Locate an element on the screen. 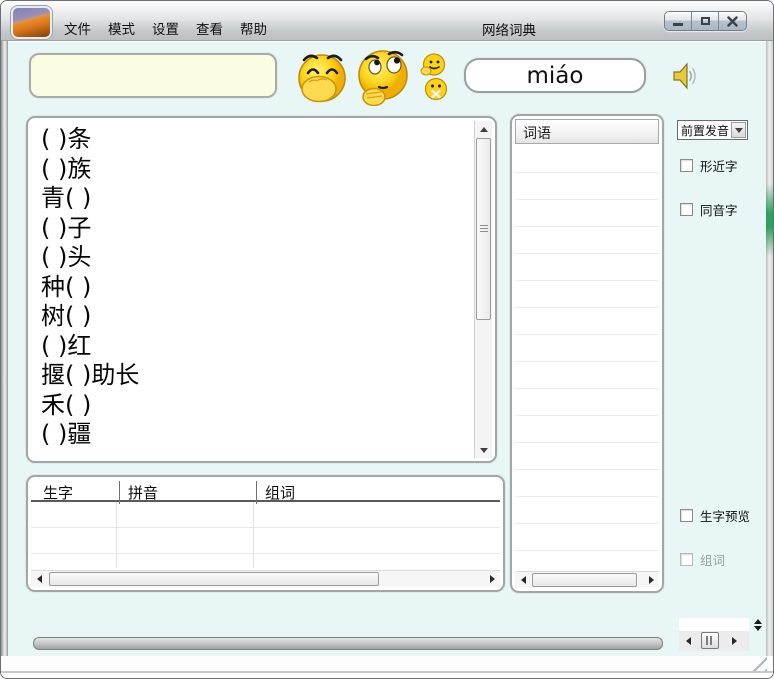  close-icon is located at coordinates (732, 21).